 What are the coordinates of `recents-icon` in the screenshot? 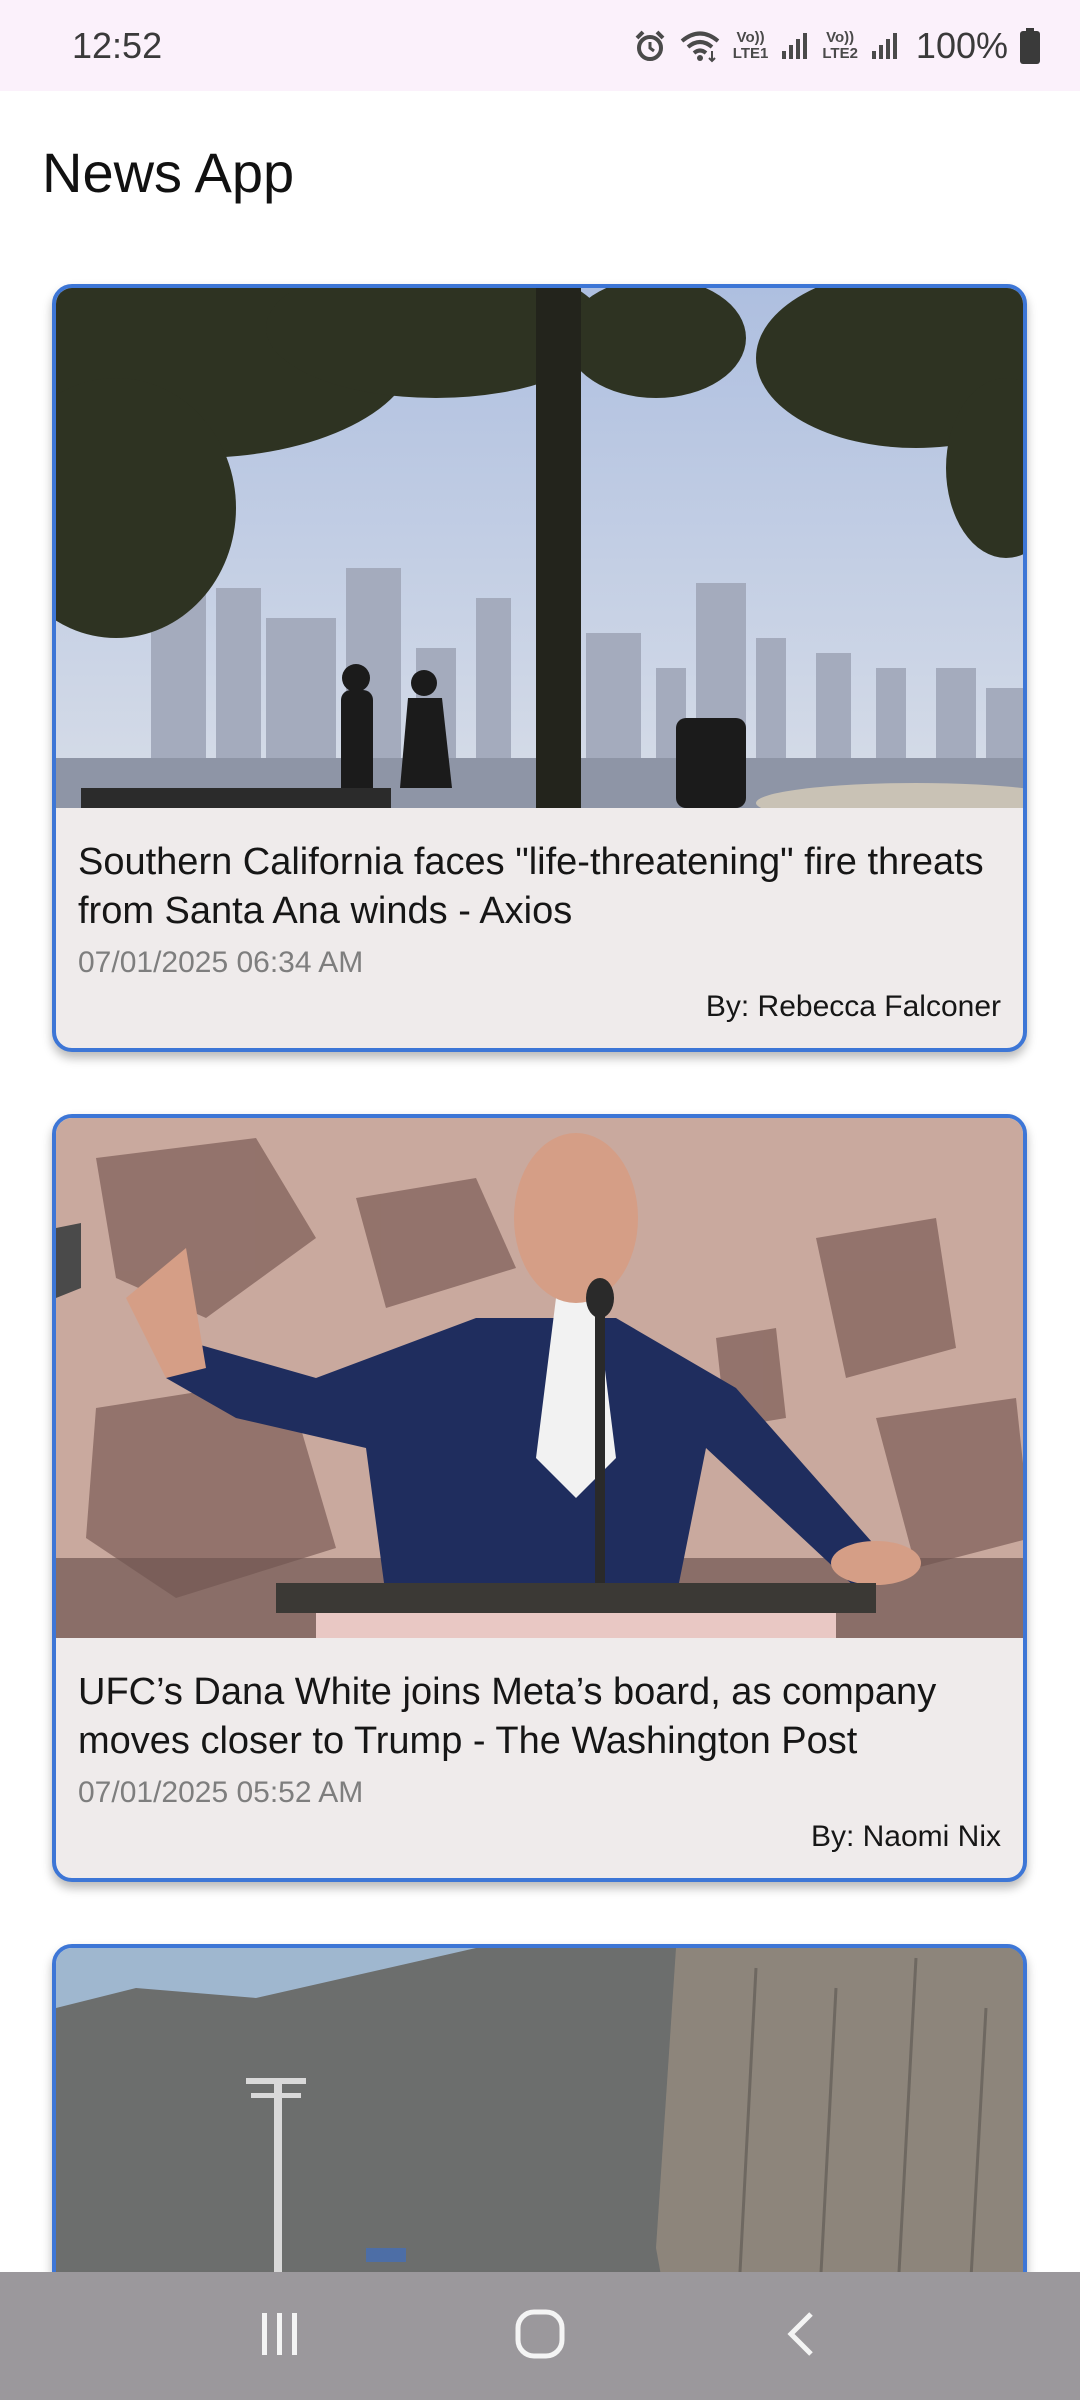 It's located at (280, 2336).